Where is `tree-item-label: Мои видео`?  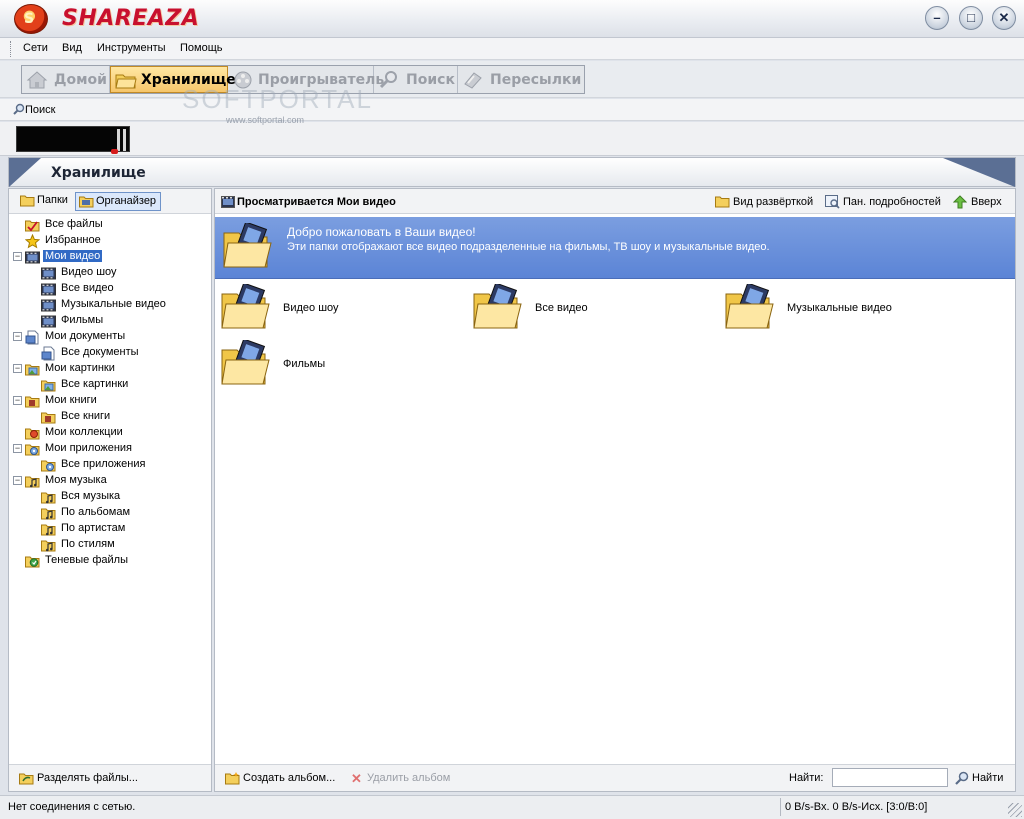
tree-item-label: Мои видео is located at coordinates (73, 256).